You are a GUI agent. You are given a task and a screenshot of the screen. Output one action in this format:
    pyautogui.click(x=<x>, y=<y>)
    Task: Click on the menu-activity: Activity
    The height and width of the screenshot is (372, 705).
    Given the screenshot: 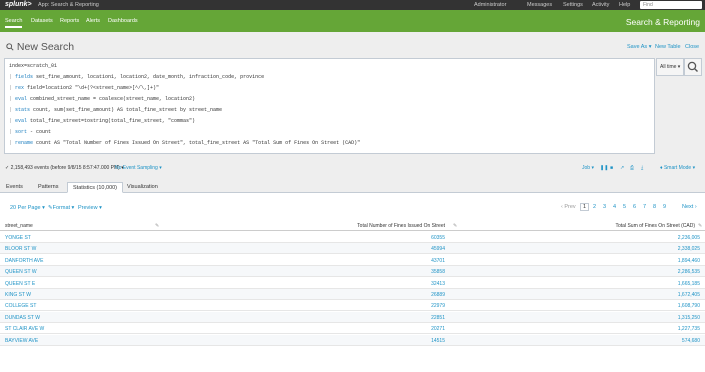 What is the action you would take?
    pyautogui.click(x=600, y=5)
    